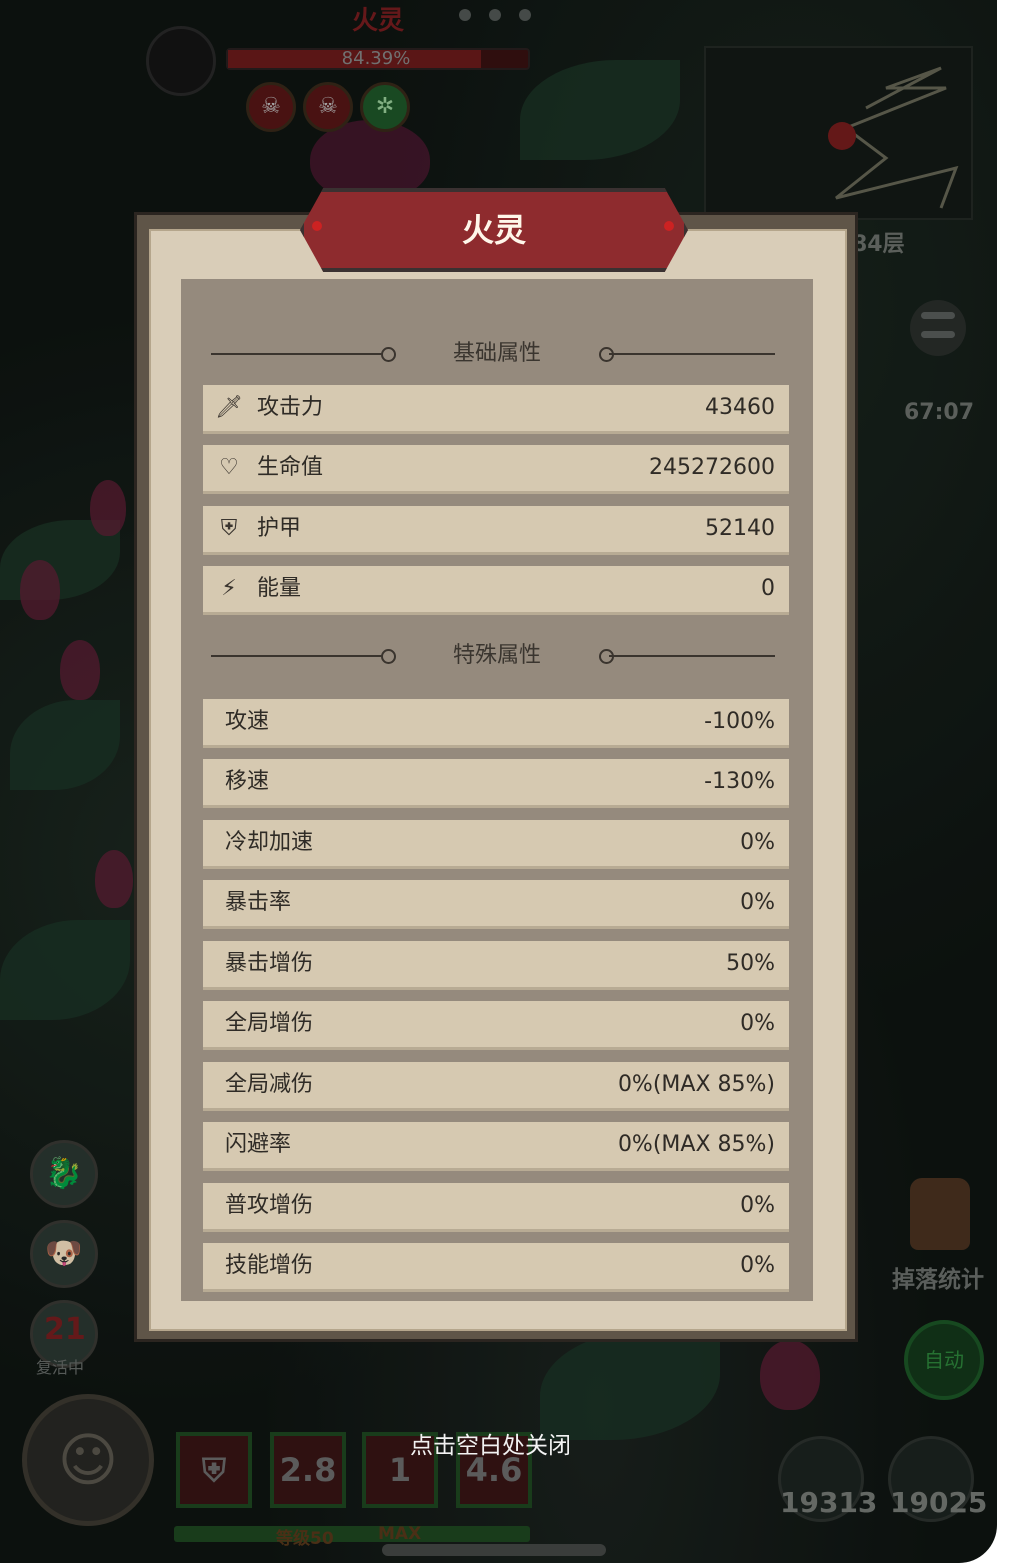 The width and height of the screenshot is (1016, 1563). I want to click on stat-label: 冷却加速, so click(269, 842).